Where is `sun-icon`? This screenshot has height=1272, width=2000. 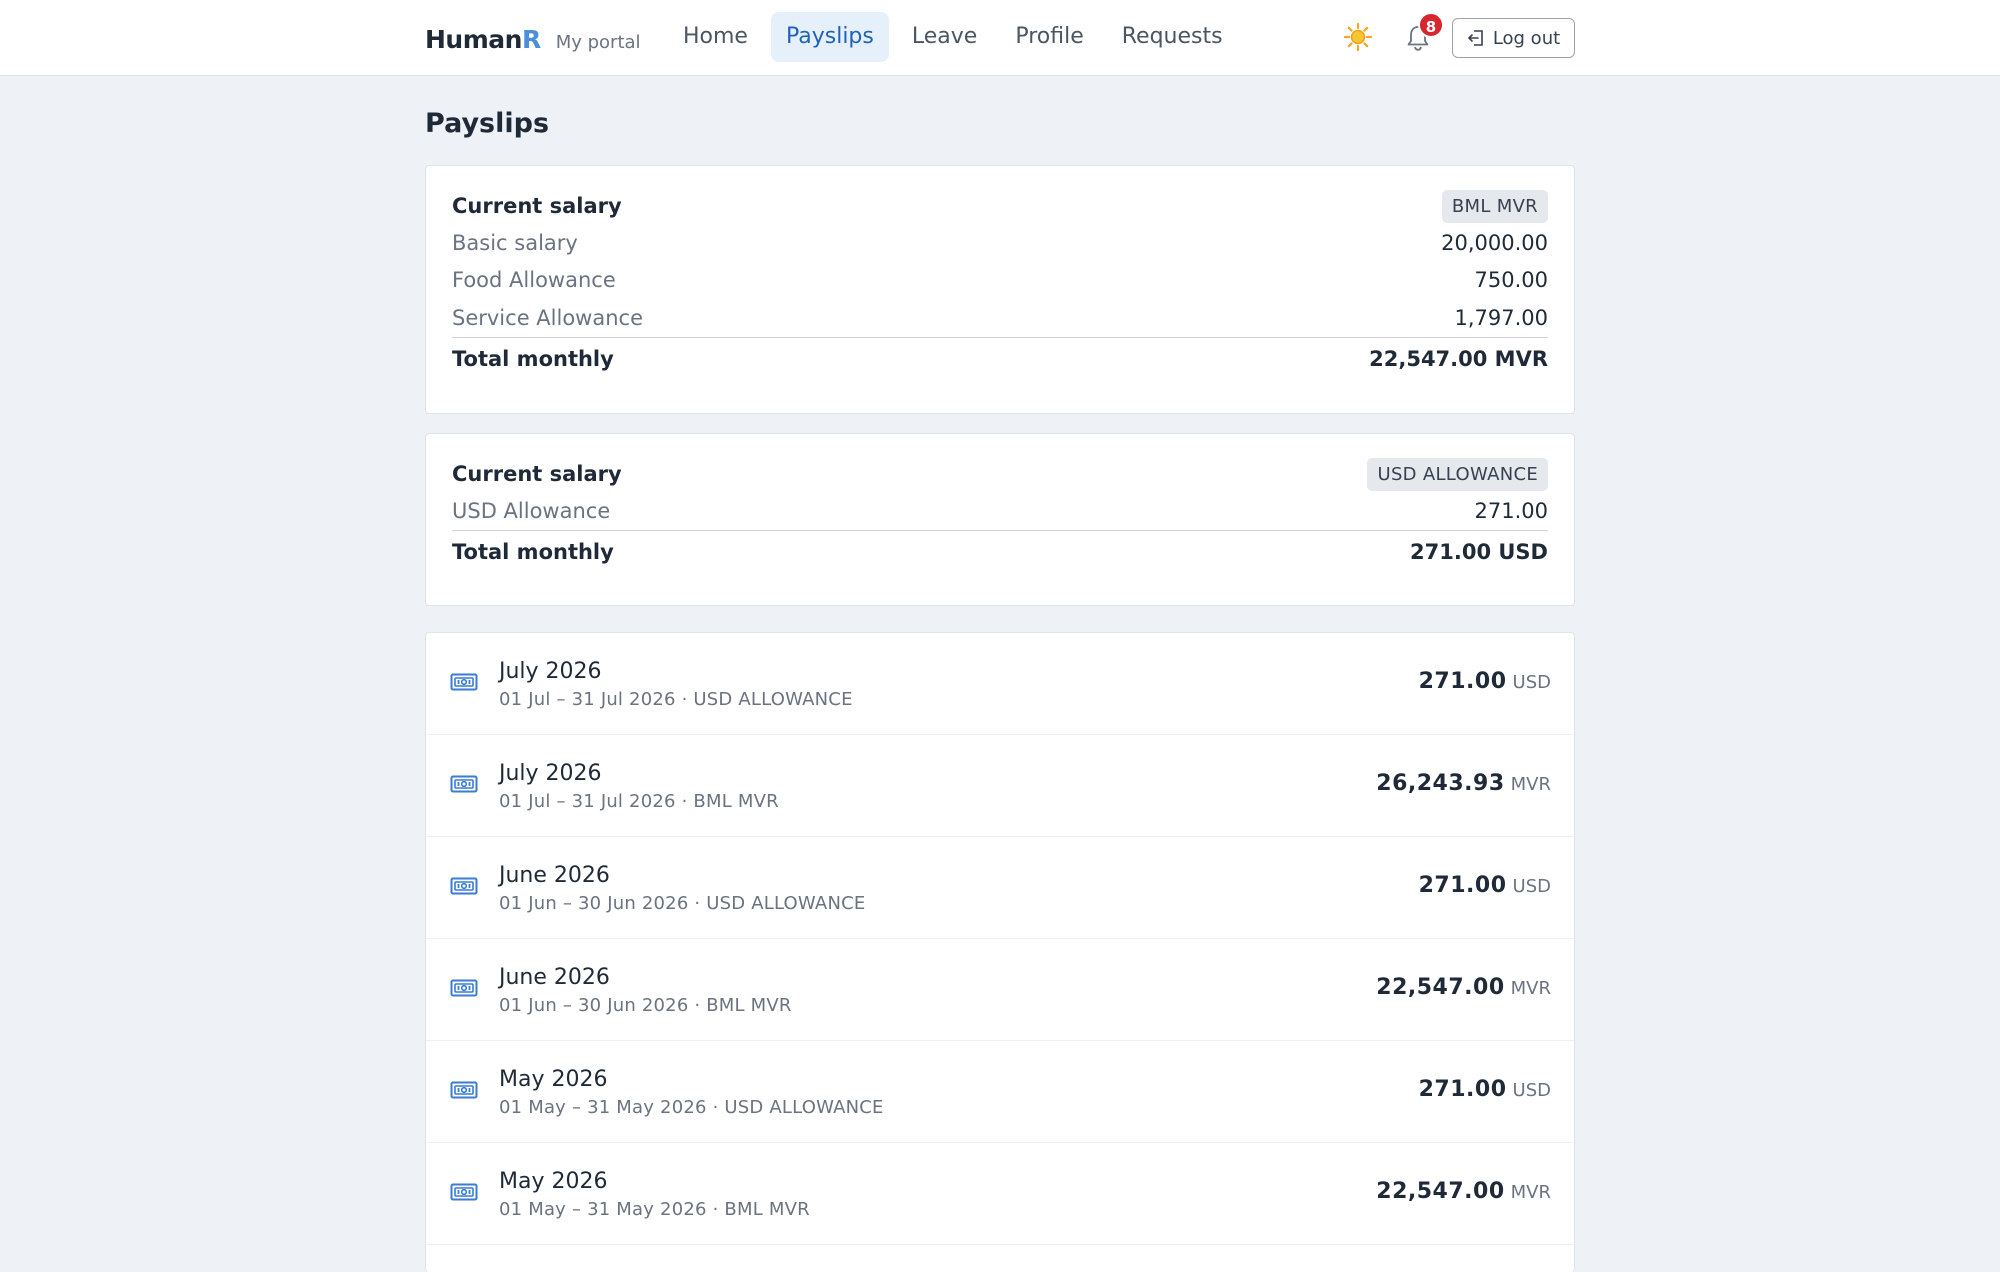 sun-icon is located at coordinates (1358, 37).